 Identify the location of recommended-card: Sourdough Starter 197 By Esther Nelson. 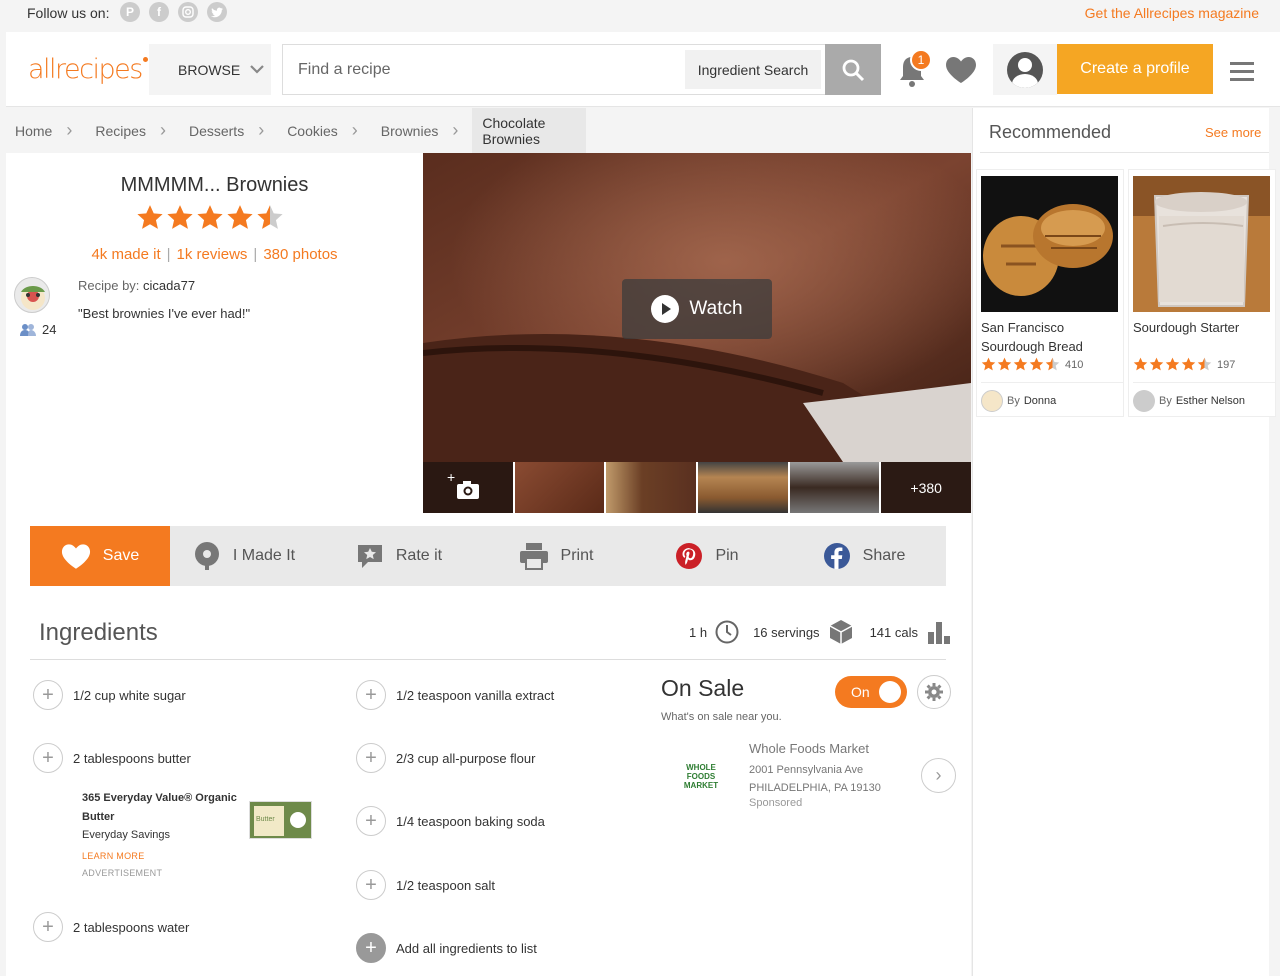
(1202, 293).